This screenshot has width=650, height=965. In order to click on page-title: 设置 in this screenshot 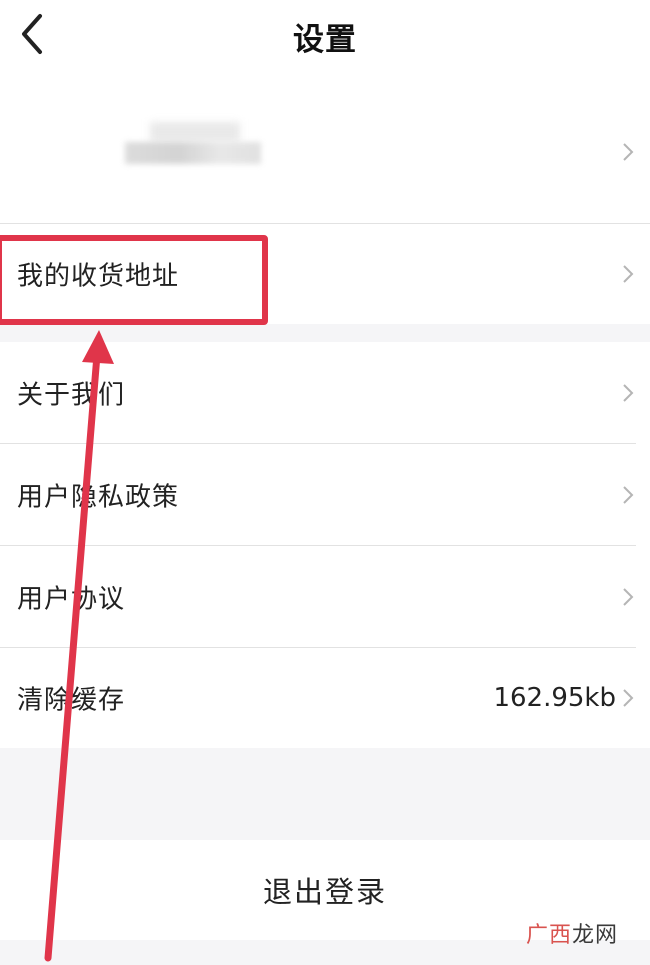, I will do `click(325, 40)`.